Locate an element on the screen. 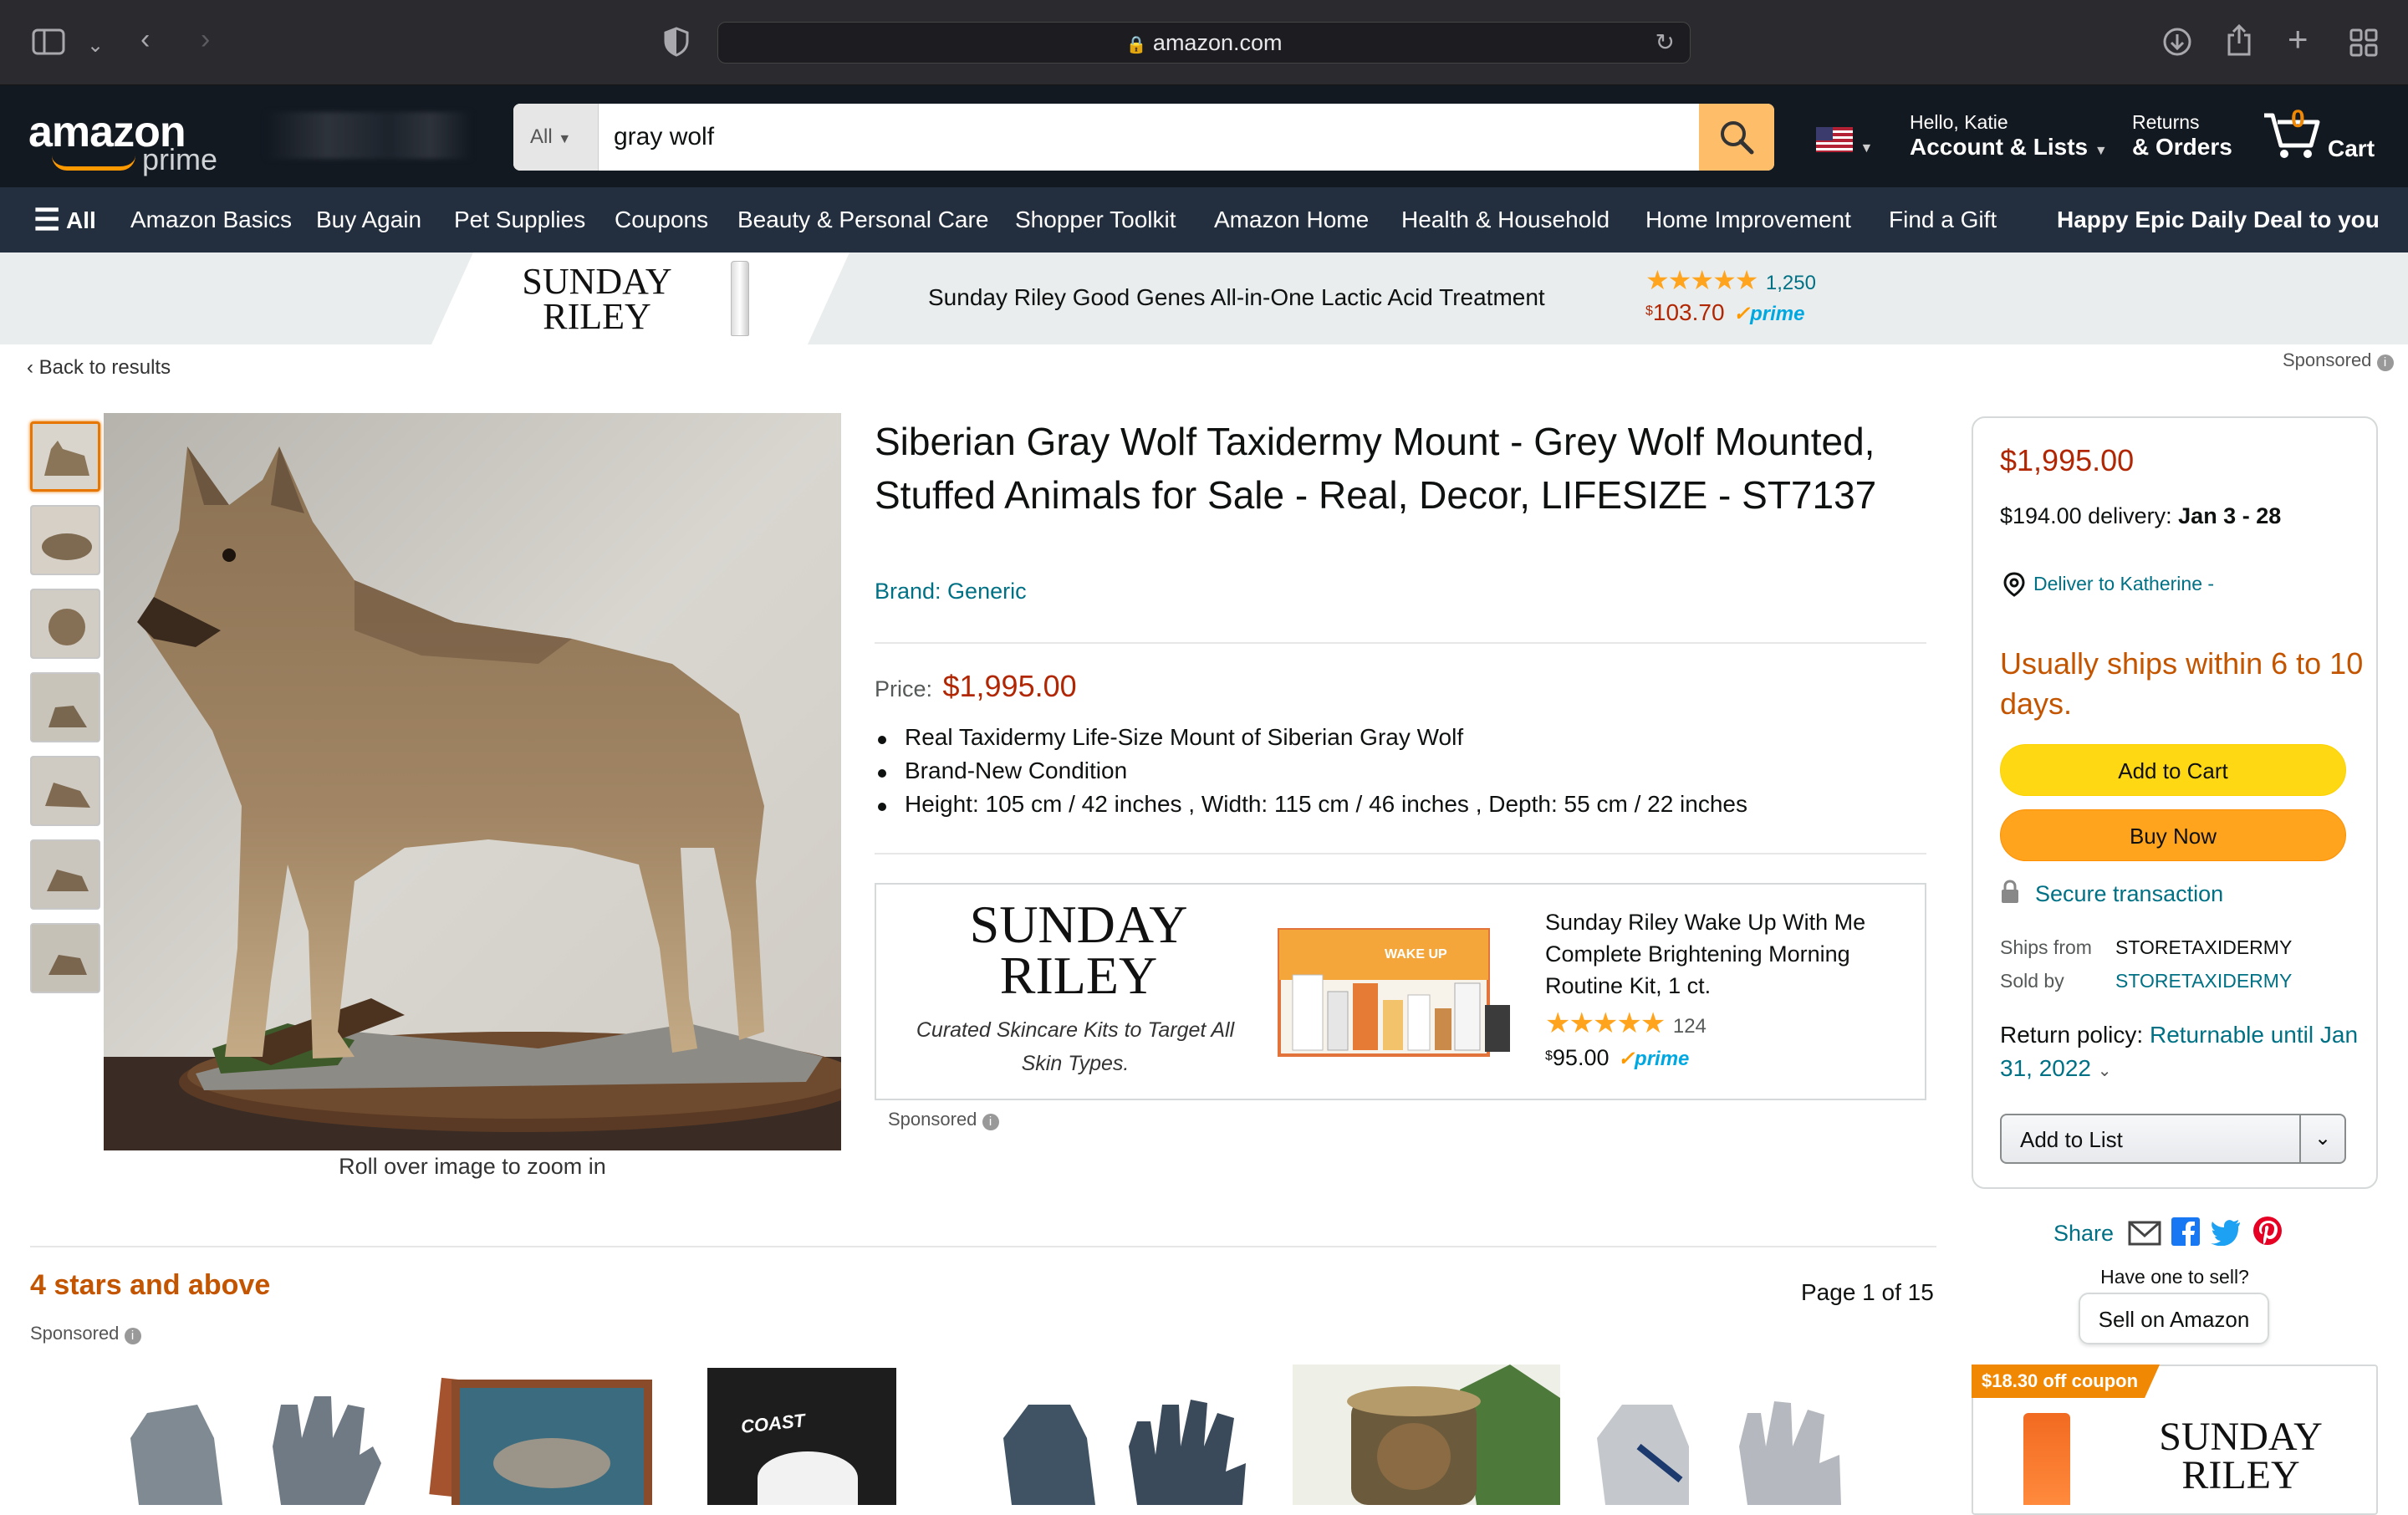  ad-sponsored: Sponsored i is located at coordinates (944, 1119).